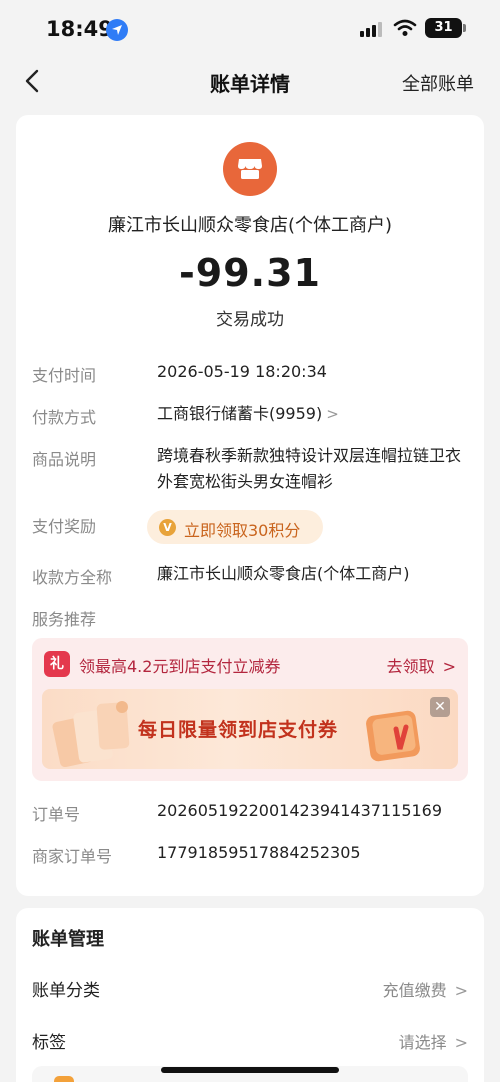  What do you see at coordinates (250, 225) in the screenshot?
I see `merchant-name: 廉江市长山顺众零食店(个体工商户)` at bounding box center [250, 225].